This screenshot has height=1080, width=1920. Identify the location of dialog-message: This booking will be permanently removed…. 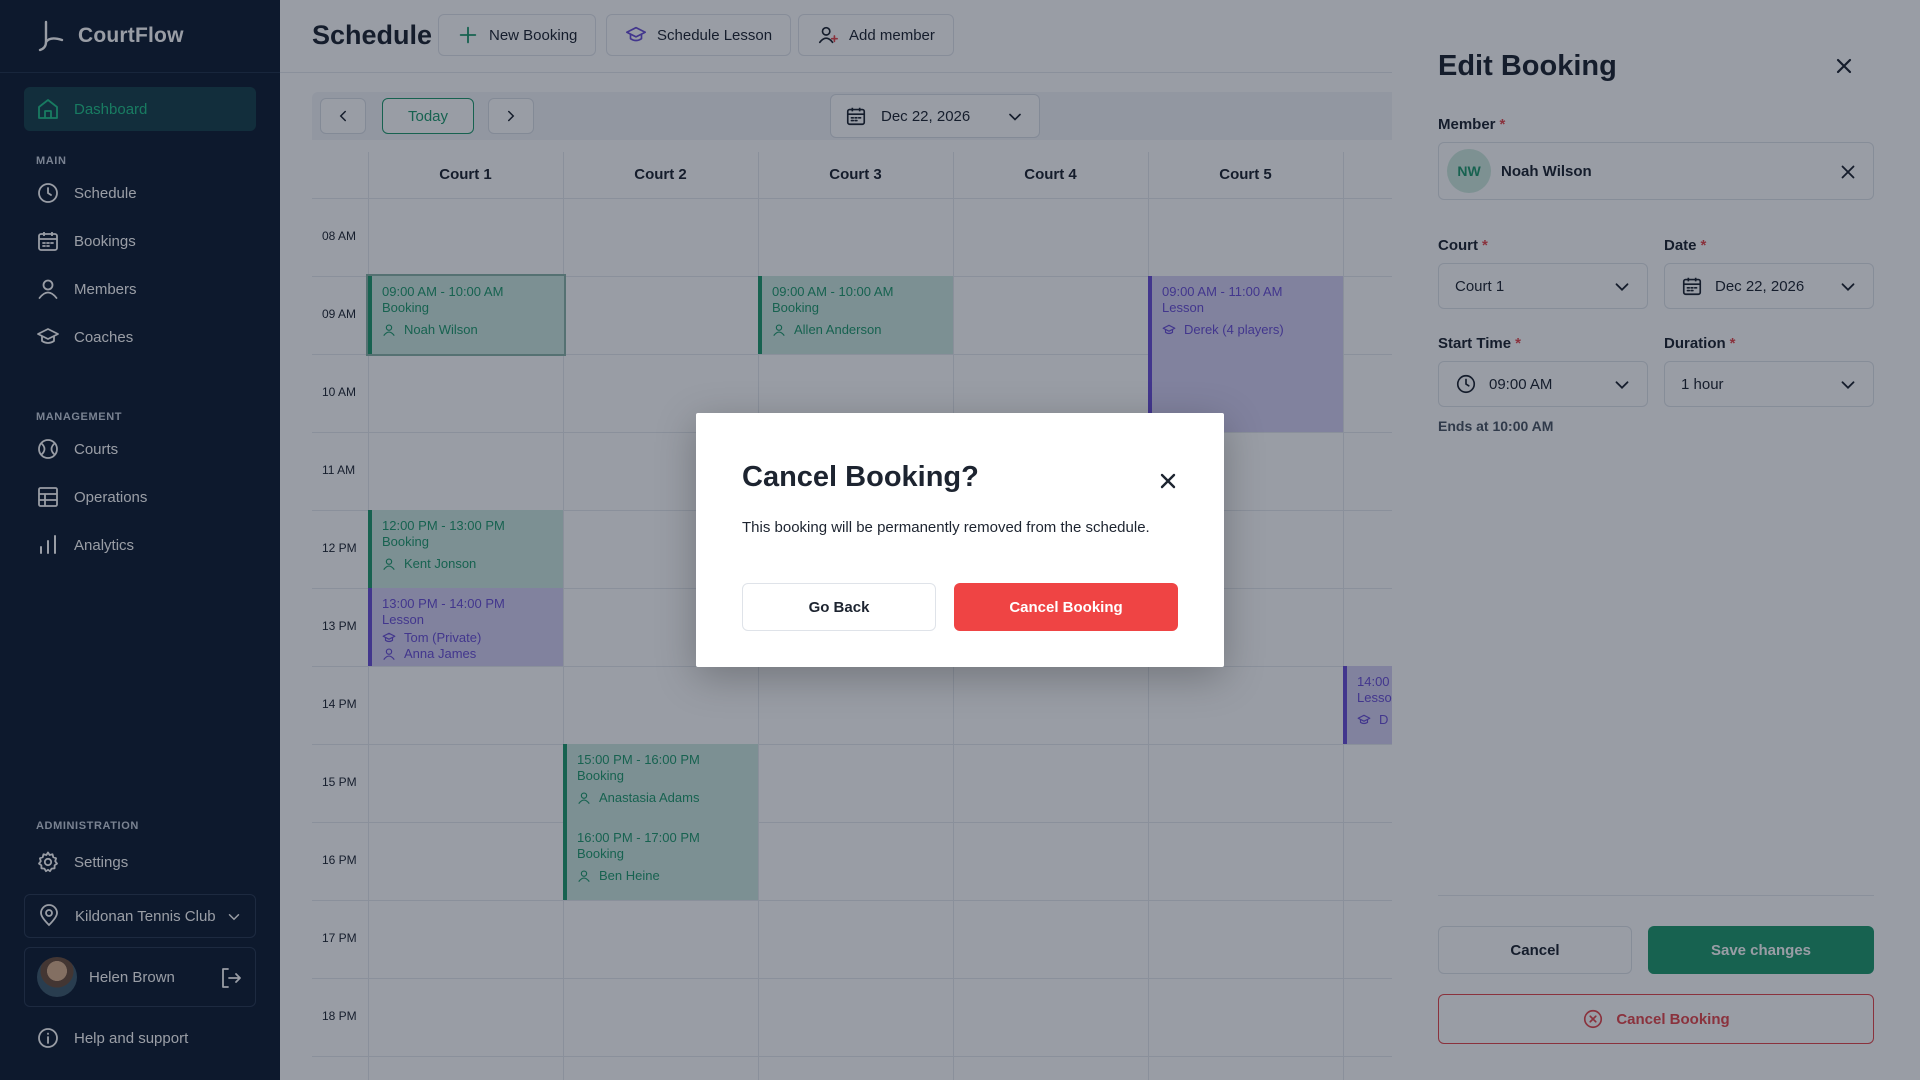
(946, 527).